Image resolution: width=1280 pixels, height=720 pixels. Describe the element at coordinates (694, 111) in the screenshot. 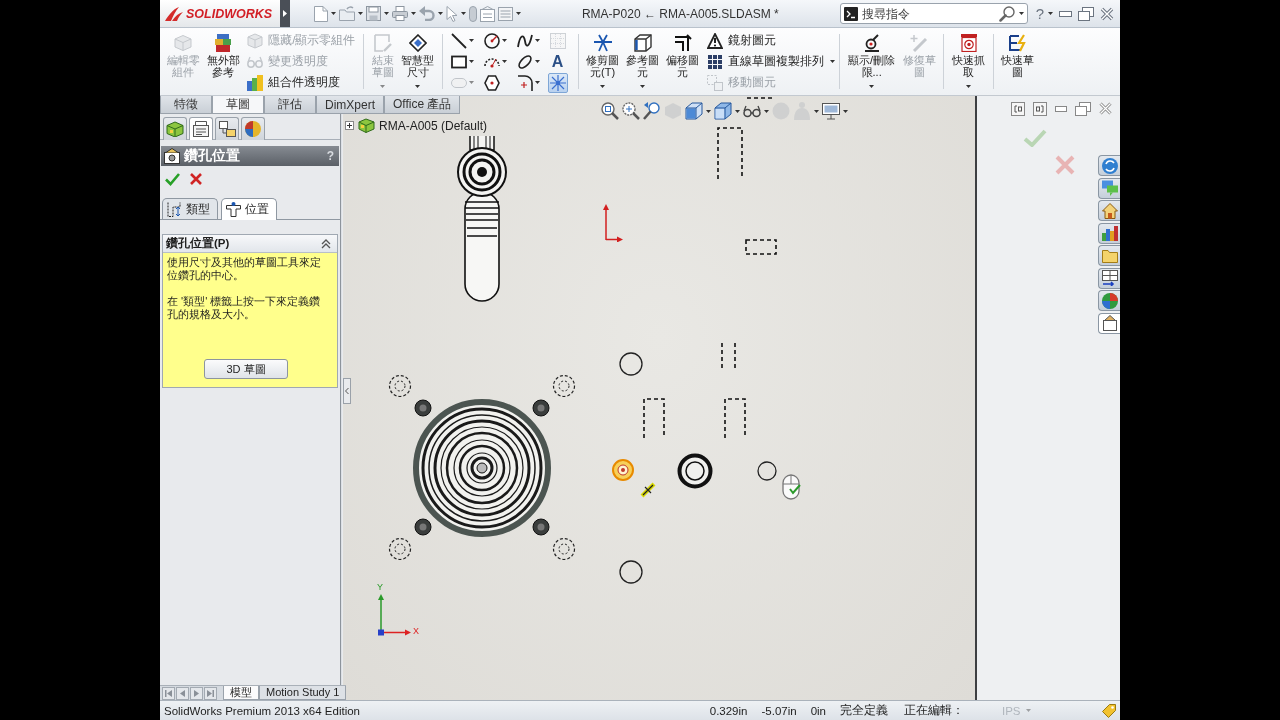

I see `cube-icon` at that location.